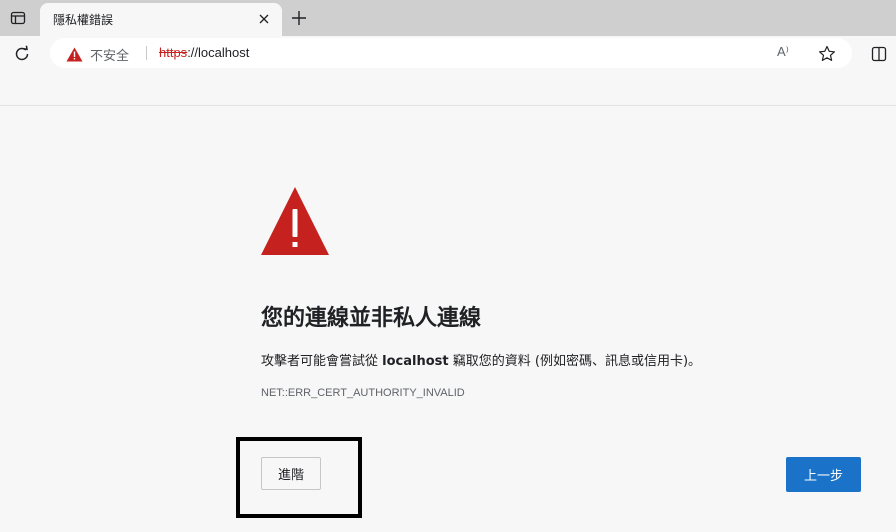 This screenshot has height=532, width=896. Describe the element at coordinates (173, 52) in the screenshot. I see `url-scheme: https` at that location.